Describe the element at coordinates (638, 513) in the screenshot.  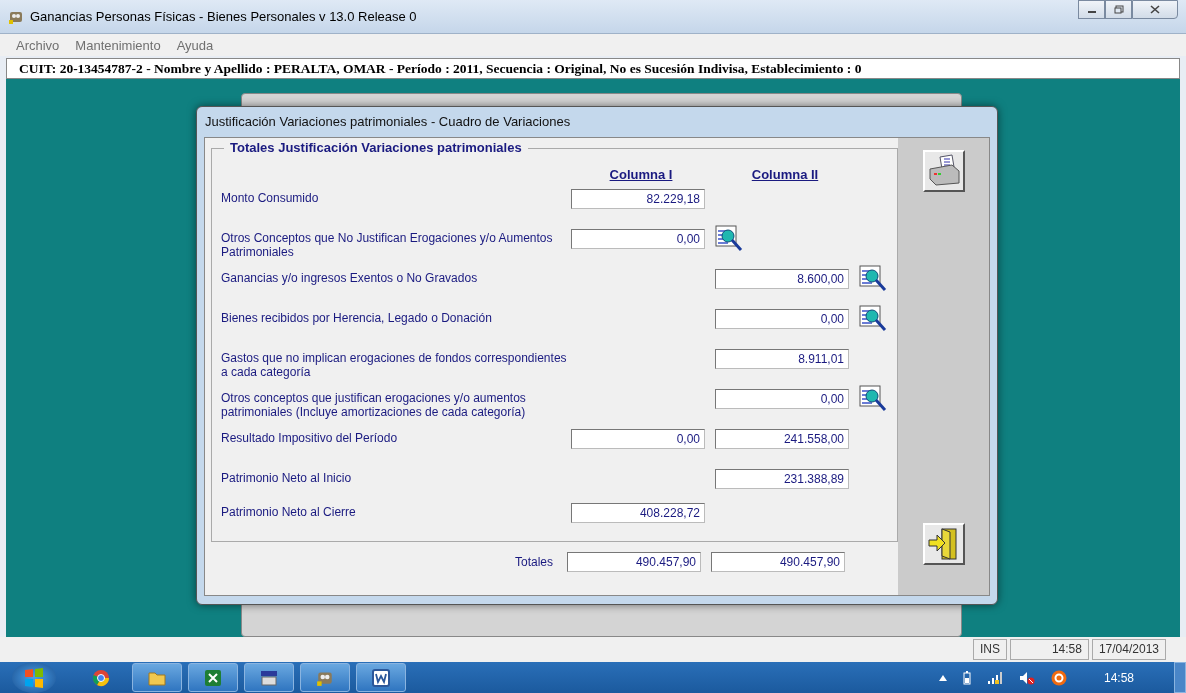
I see `amount-field: 408.228,72` at that location.